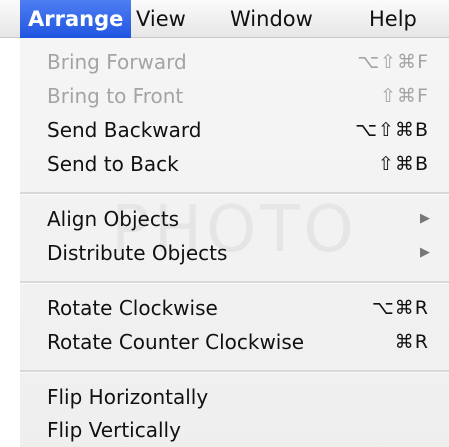 This screenshot has height=447, width=449. What do you see at coordinates (403, 164) in the screenshot?
I see `shortcut-label: ⇧⌘B` at bounding box center [403, 164].